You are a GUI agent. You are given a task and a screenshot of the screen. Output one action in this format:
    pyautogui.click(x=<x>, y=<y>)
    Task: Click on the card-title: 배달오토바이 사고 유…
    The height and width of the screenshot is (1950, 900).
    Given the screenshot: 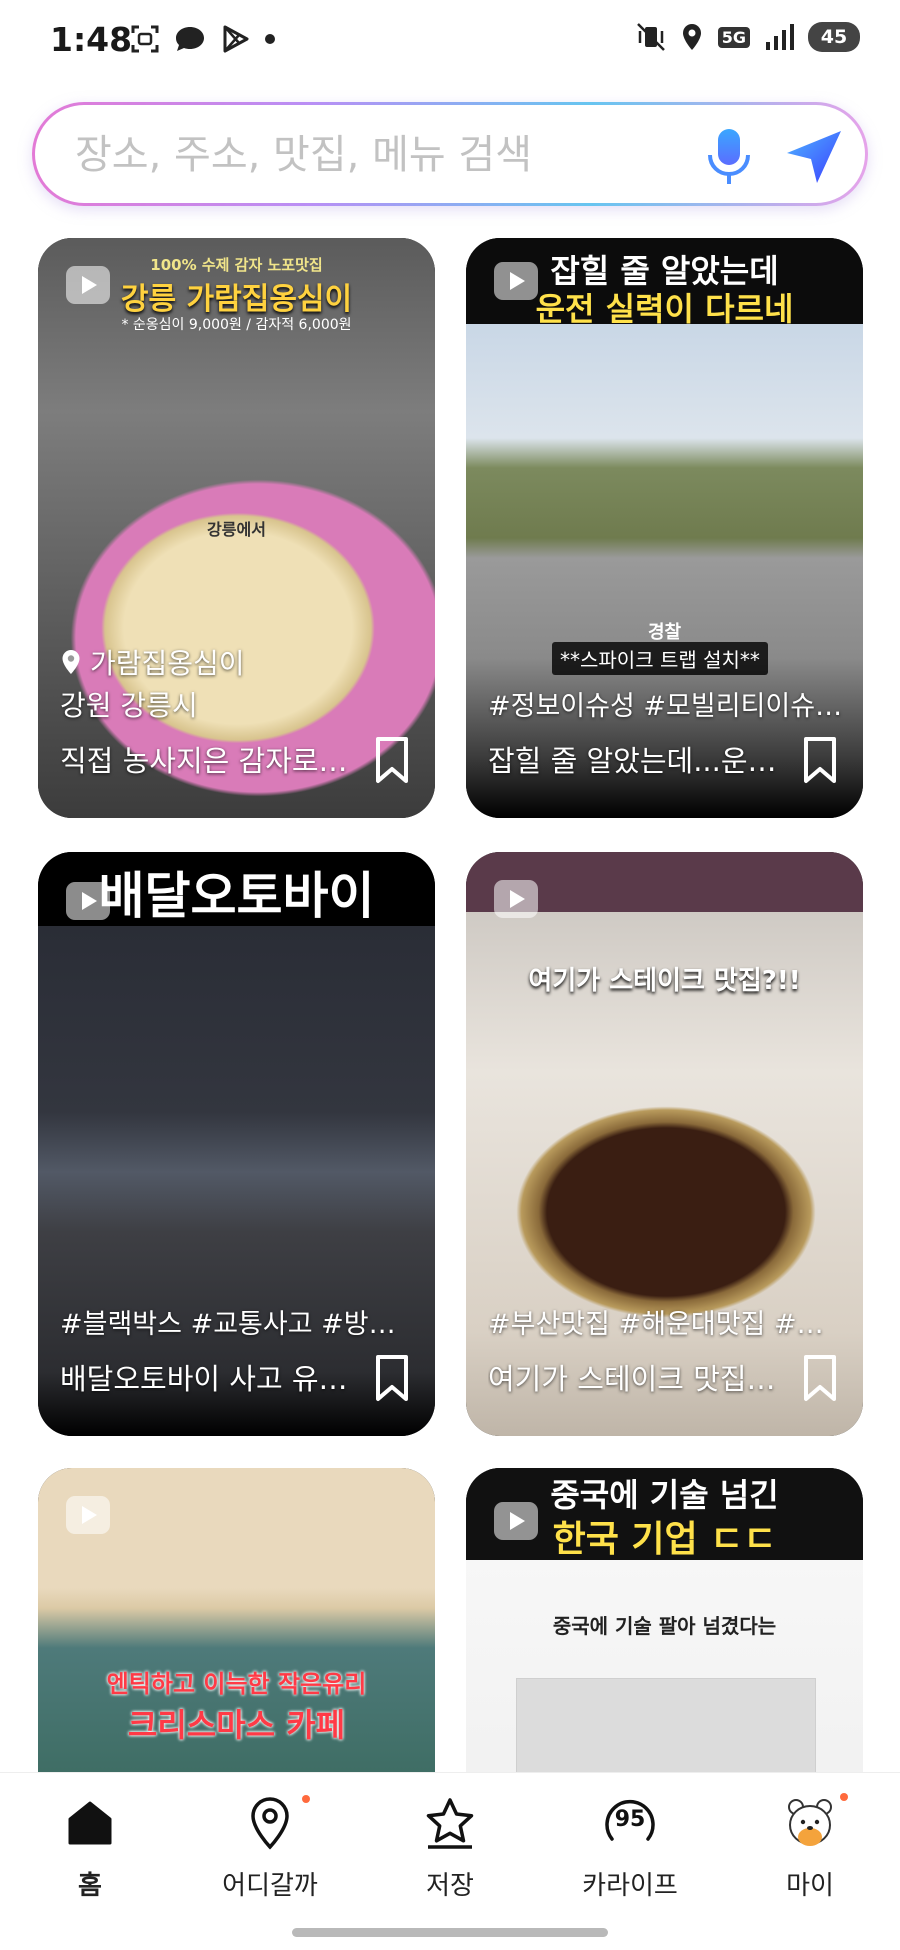 What is the action you would take?
    pyautogui.click(x=204, y=1379)
    